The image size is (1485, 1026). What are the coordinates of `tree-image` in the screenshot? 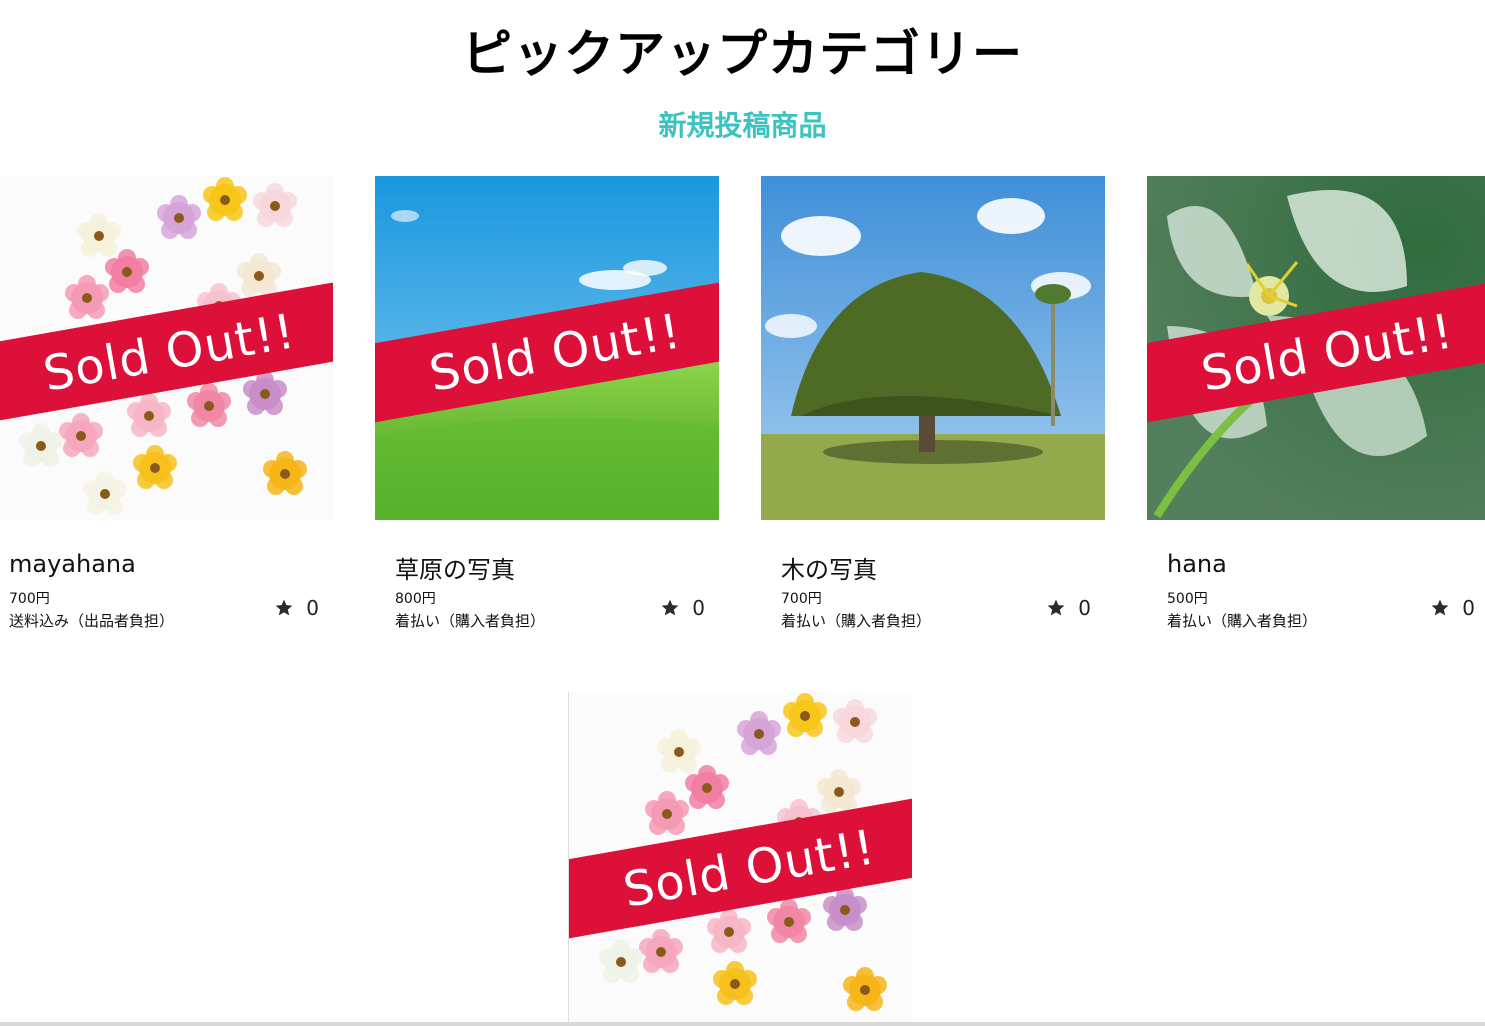 It's located at (933, 348).